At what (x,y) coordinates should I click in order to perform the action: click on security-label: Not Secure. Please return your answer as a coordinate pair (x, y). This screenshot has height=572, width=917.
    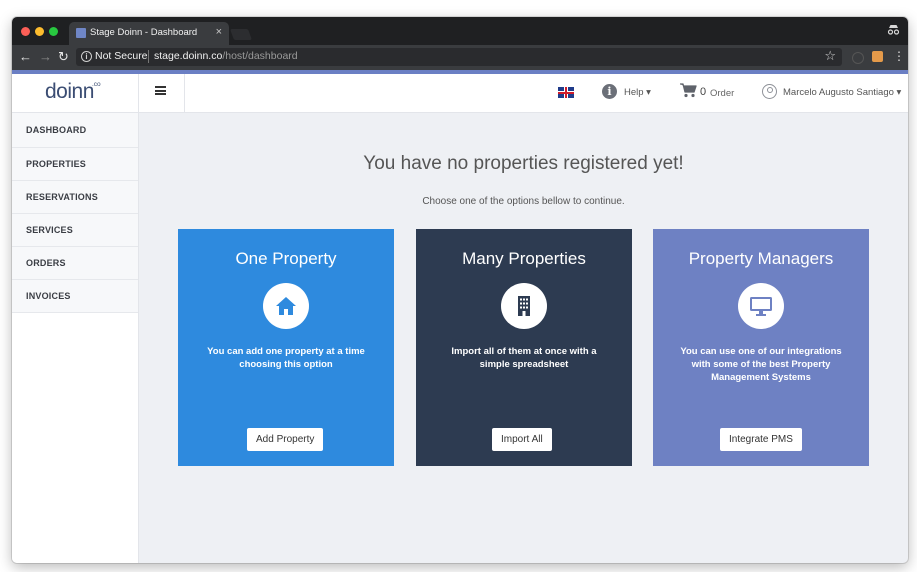
    Looking at the image, I should click on (121, 56).